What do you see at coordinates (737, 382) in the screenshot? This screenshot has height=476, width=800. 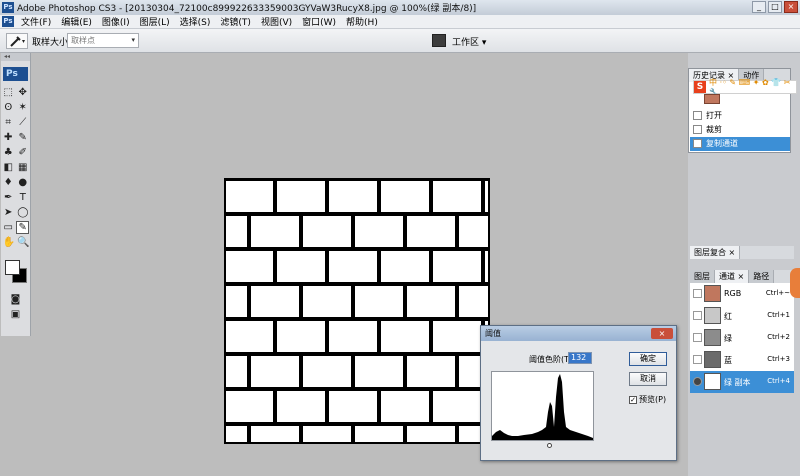 I see `channel-name: 绿 副本` at bounding box center [737, 382].